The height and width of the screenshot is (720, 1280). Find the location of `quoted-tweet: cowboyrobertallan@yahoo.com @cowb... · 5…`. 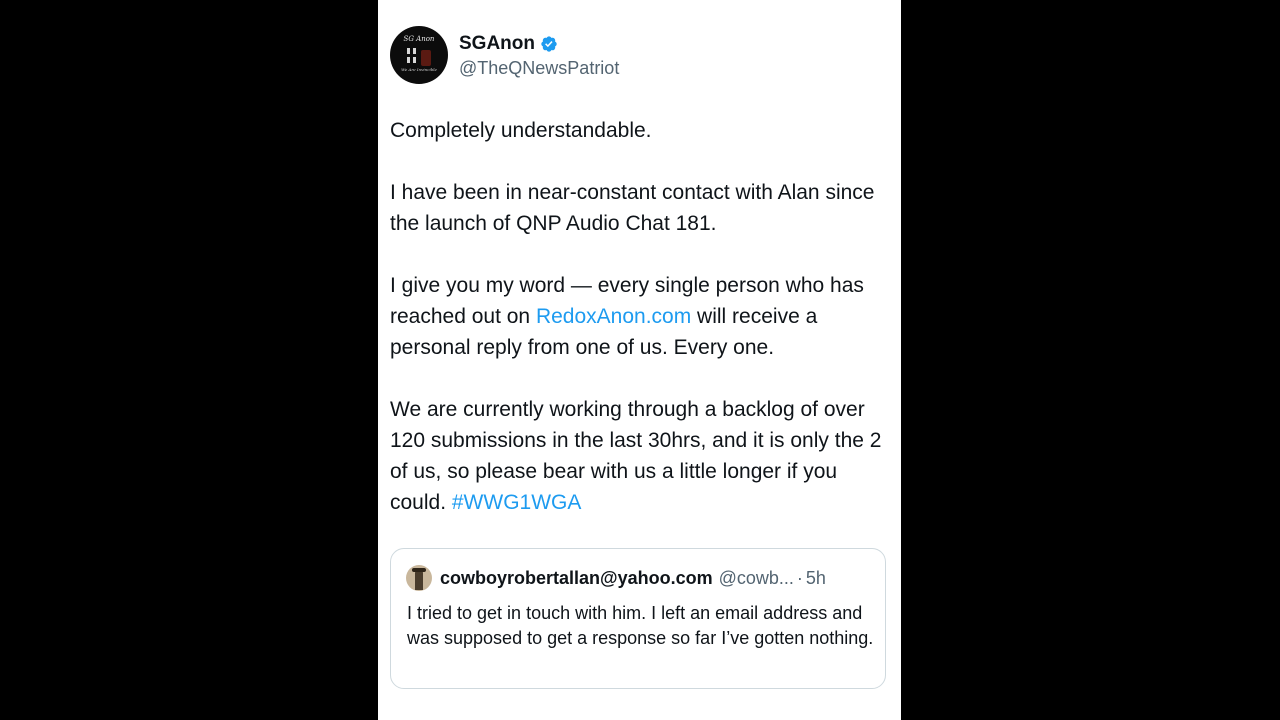

quoted-tweet: cowboyrobertallan@yahoo.com @cowb... · 5… is located at coordinates (638, 618).